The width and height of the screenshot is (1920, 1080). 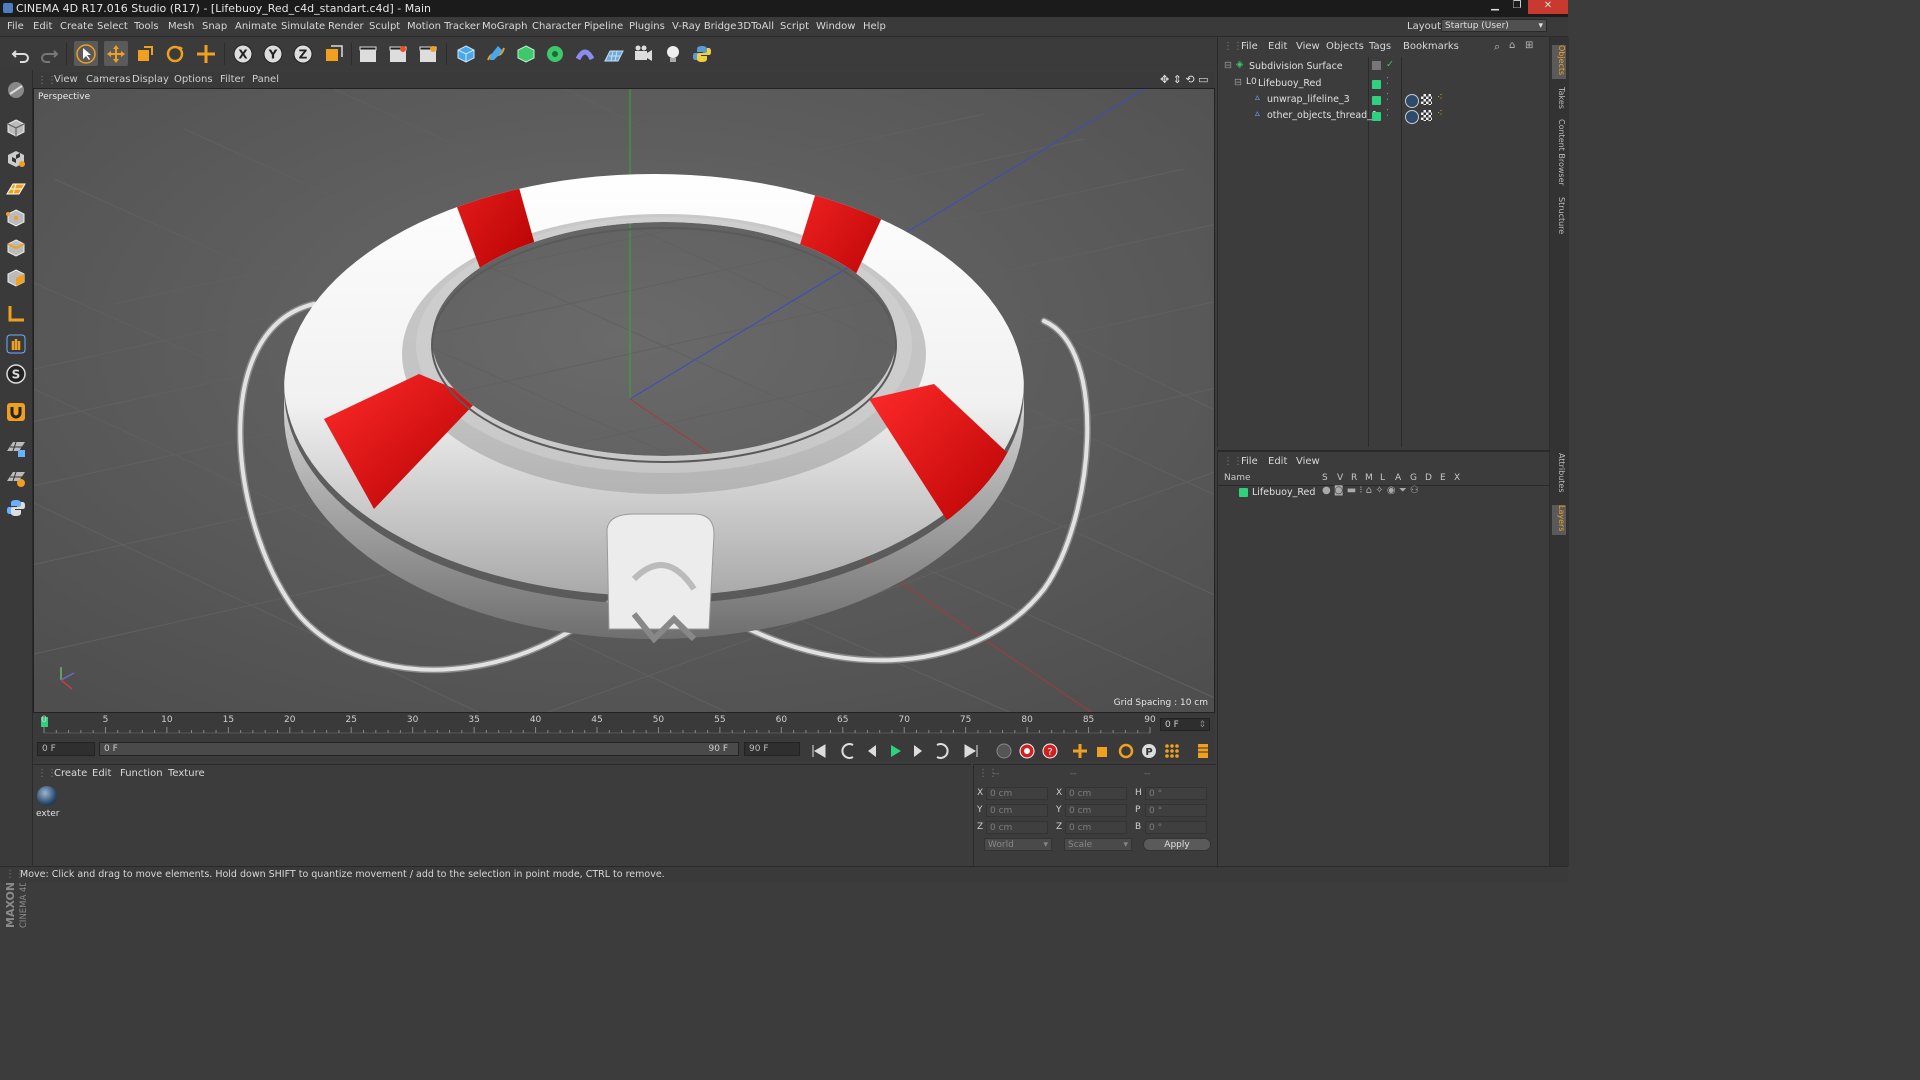 What do you see at coordinates (1559, 477) in the screenshot?
I see `tab-attributes: Attributes` at bounding box center [1559, 477].